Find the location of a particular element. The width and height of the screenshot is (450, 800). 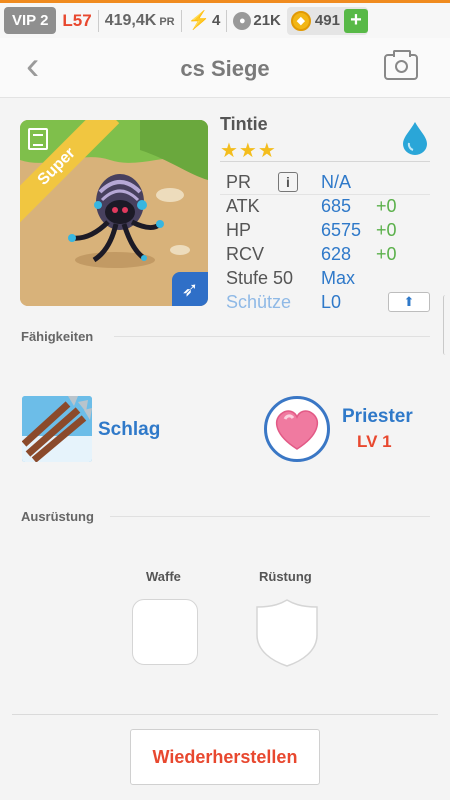

weapon-slot is located at coordinates (165, 632).